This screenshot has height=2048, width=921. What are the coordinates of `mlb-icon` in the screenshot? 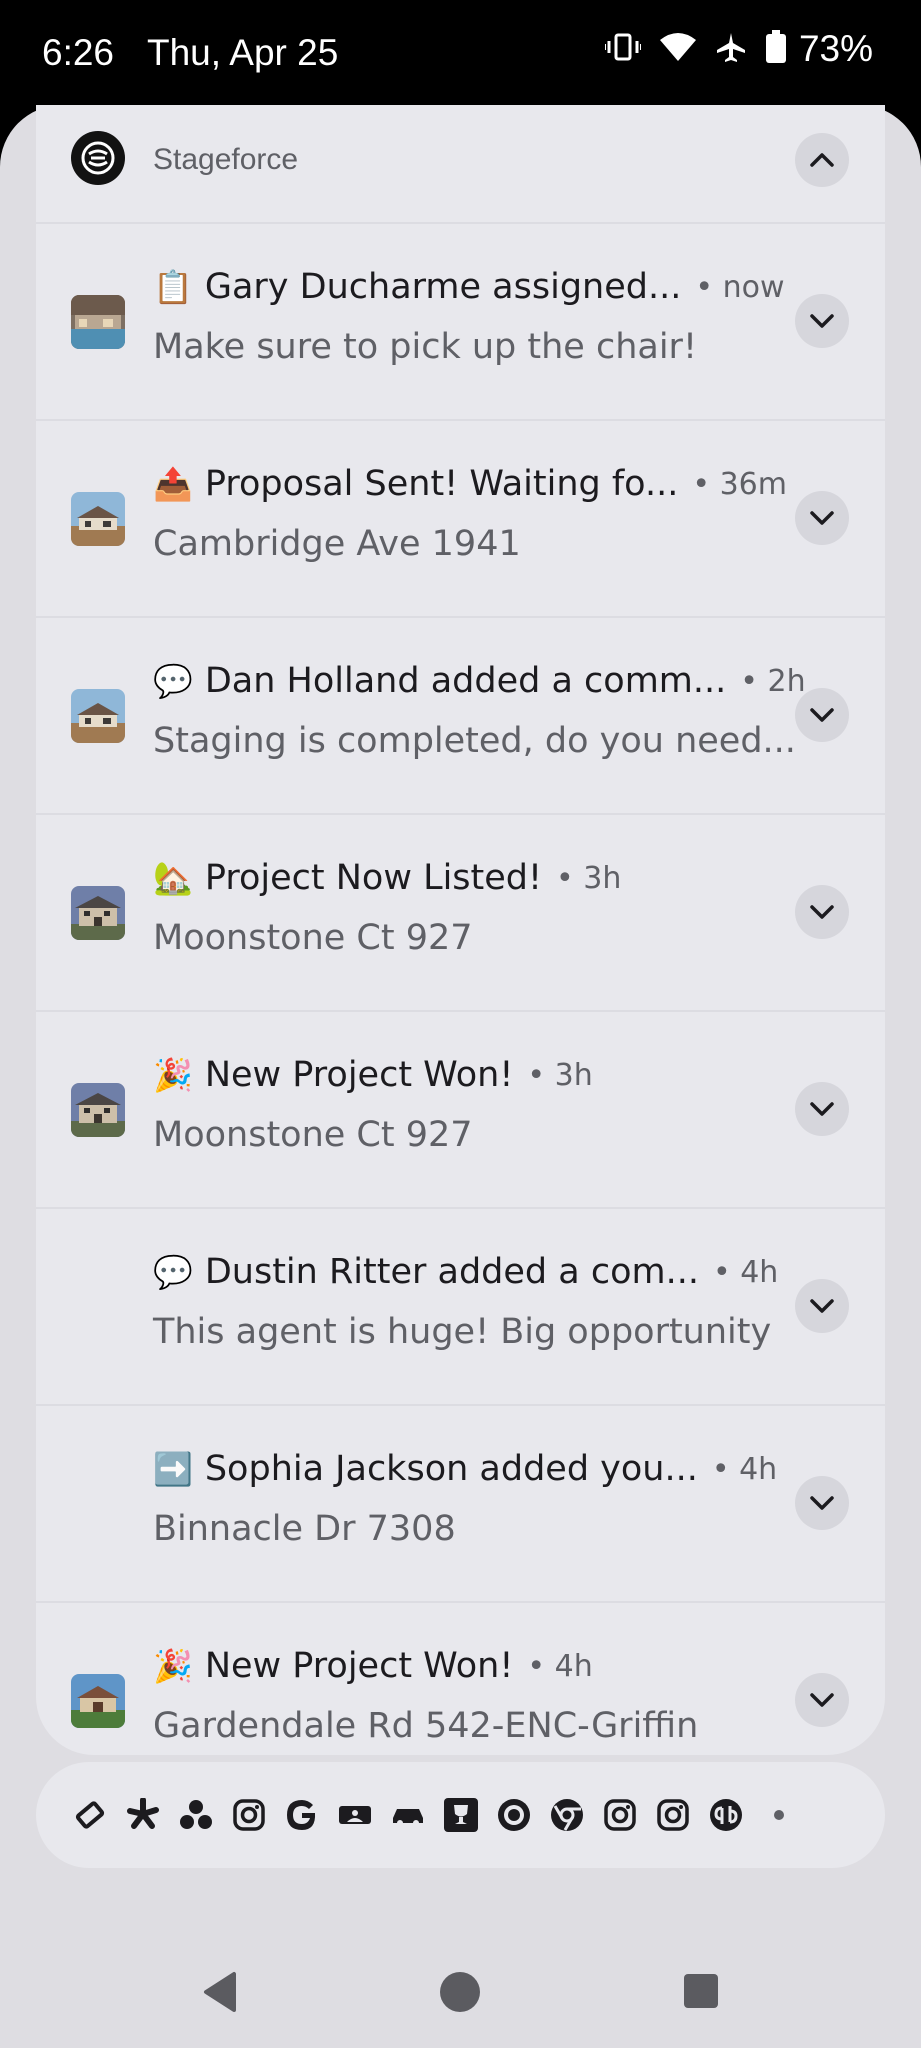 It's located at (355, 1815).